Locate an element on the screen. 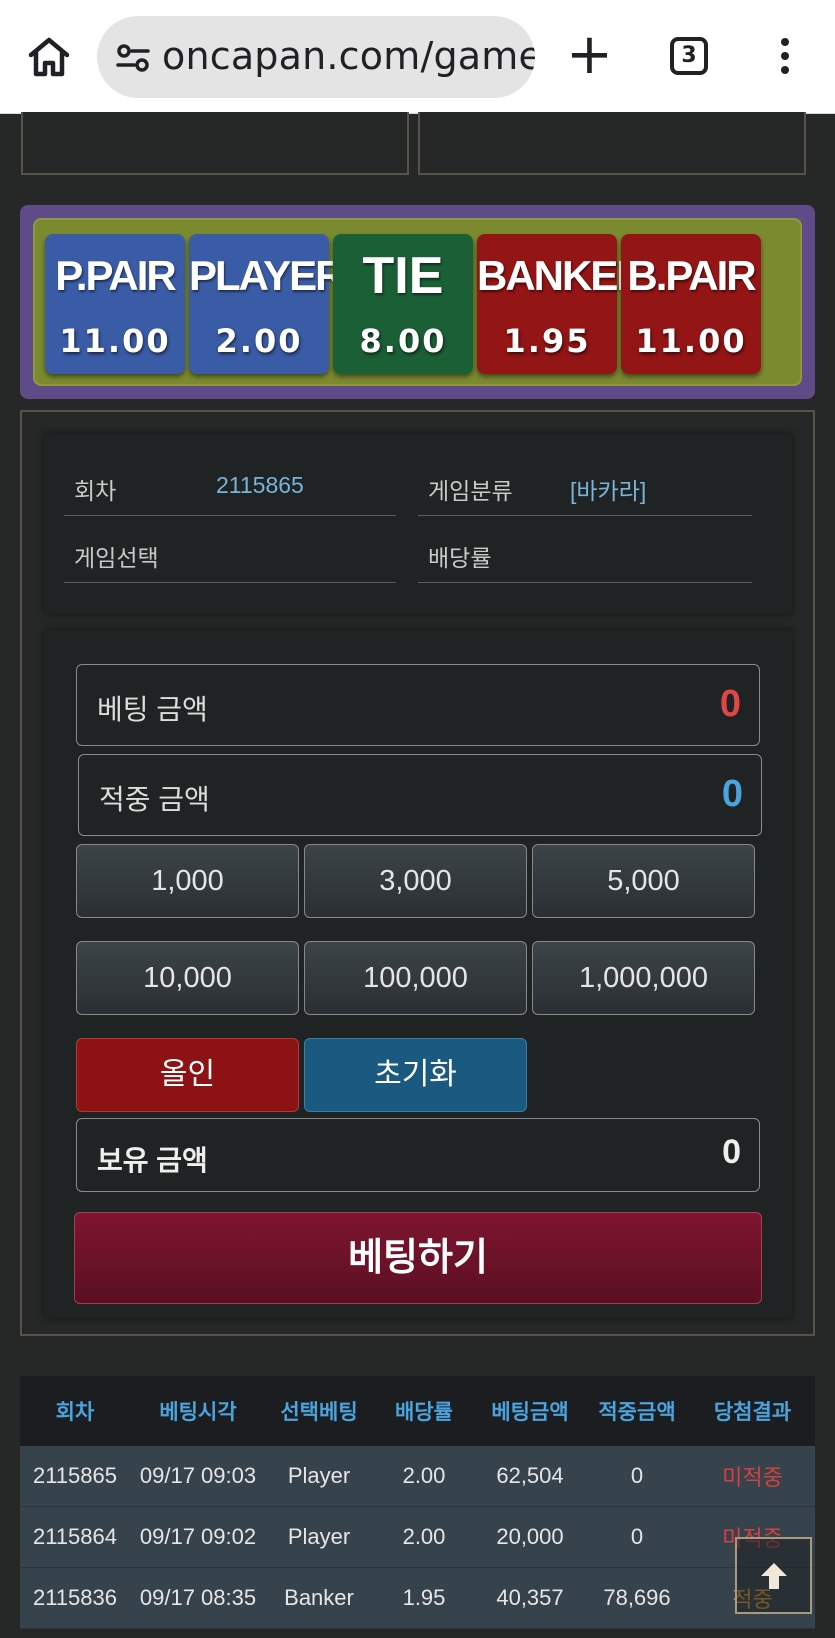  bet-button-player-pair: P.PAIR 11.00 is located at coordinates (115, 304).